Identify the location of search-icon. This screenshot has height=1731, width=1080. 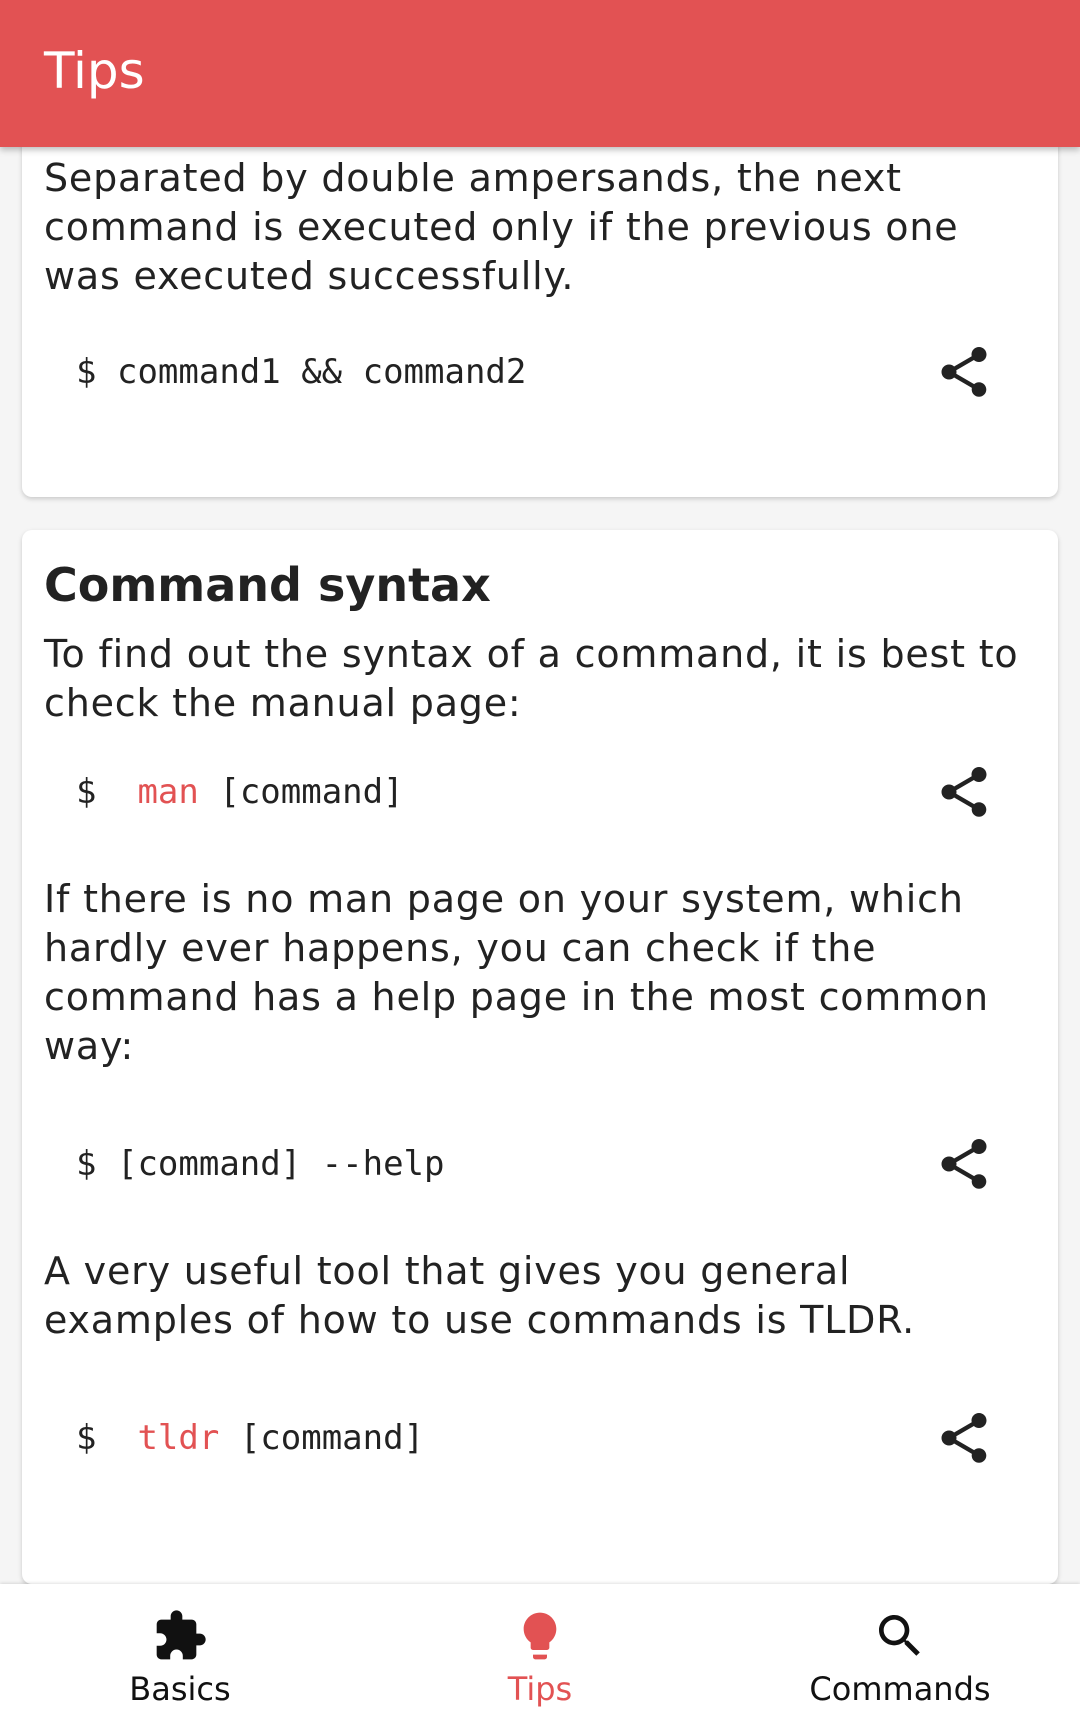
(900, 1636).